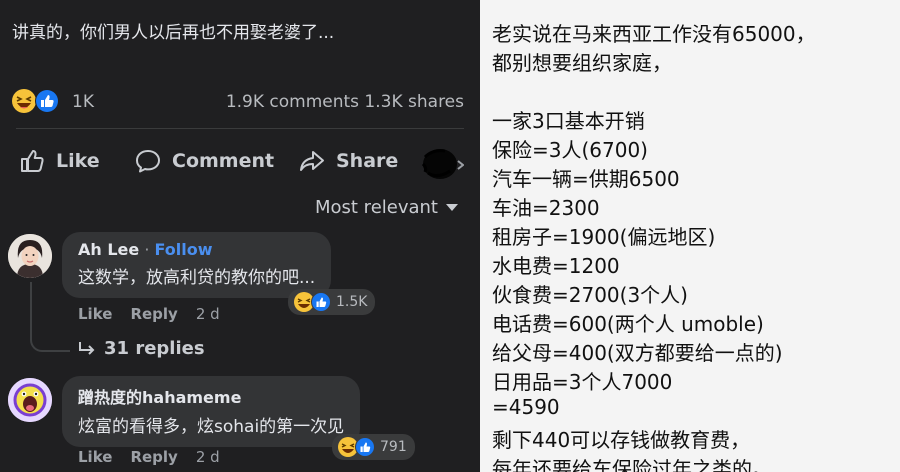 The height and width of the screenshot is (472, 900). What do you see at coordinates (240, 128) in the screenshot?
I see `divider` at bounding box center [240, 128].